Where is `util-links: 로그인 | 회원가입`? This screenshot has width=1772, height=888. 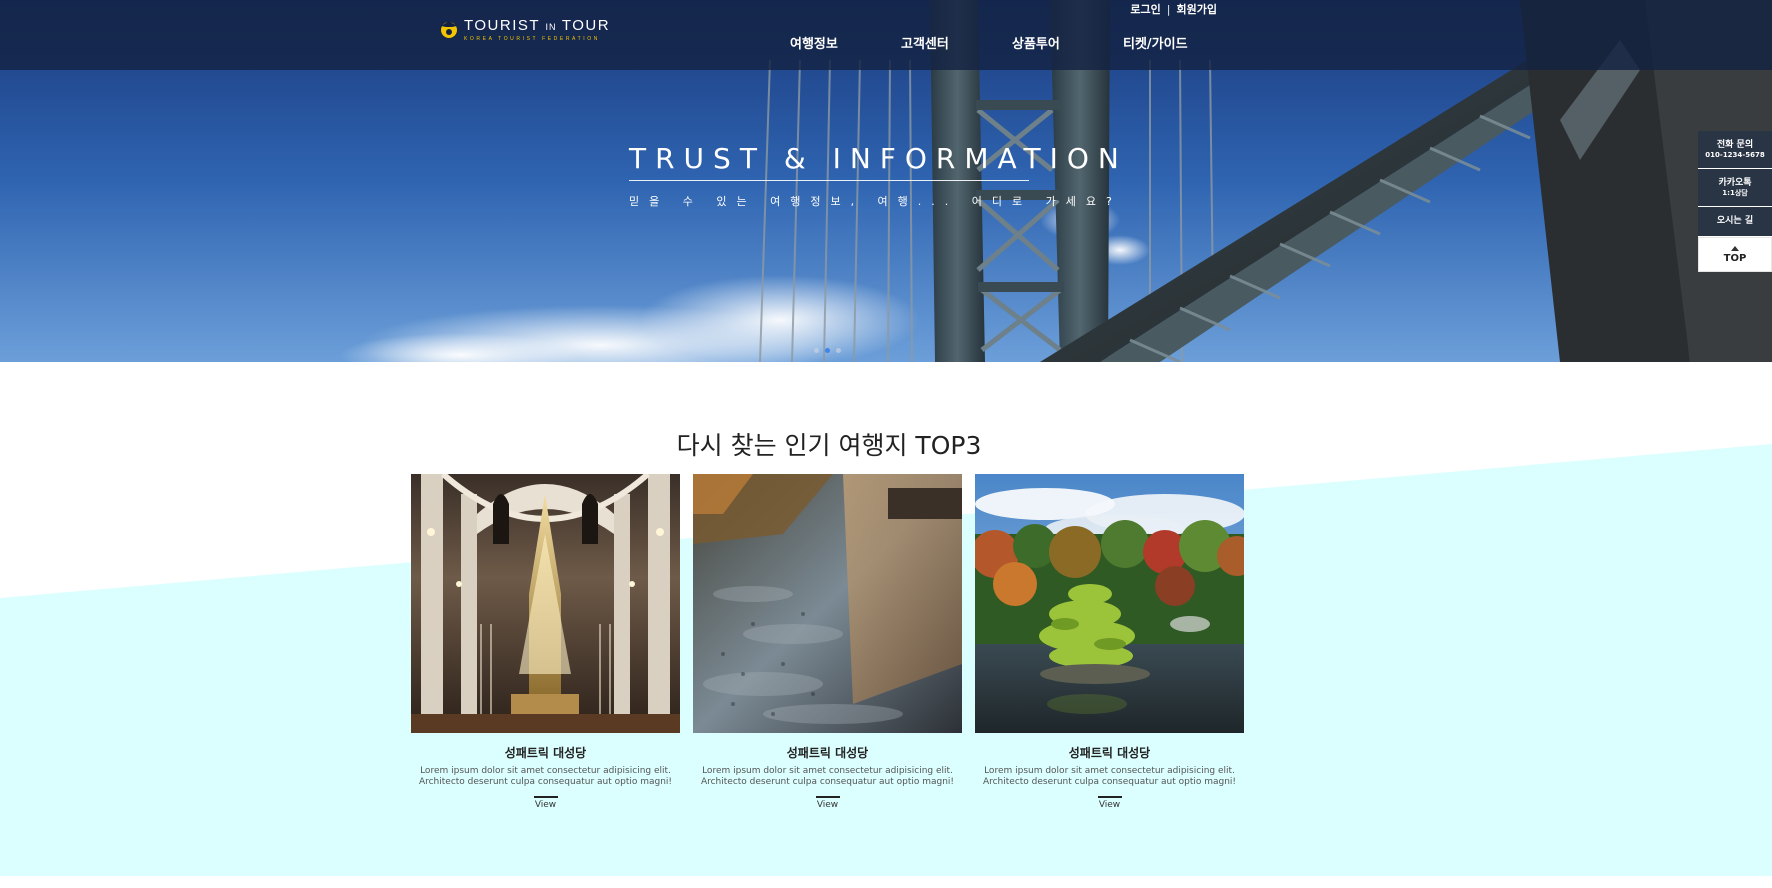 util-links: 로그인 | 회원가입 is located at coordinates (1173, 9).